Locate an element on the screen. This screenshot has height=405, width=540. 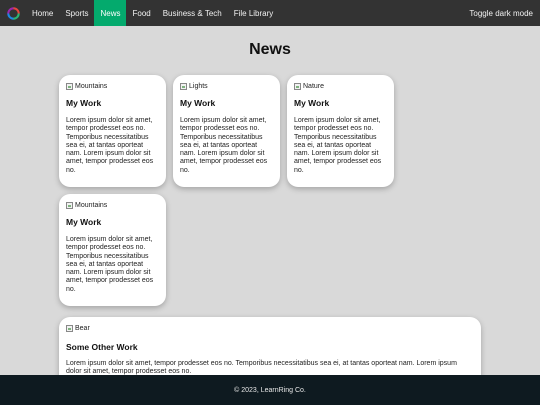
card-image-alt: Bear is located at coordinates (82, 328).